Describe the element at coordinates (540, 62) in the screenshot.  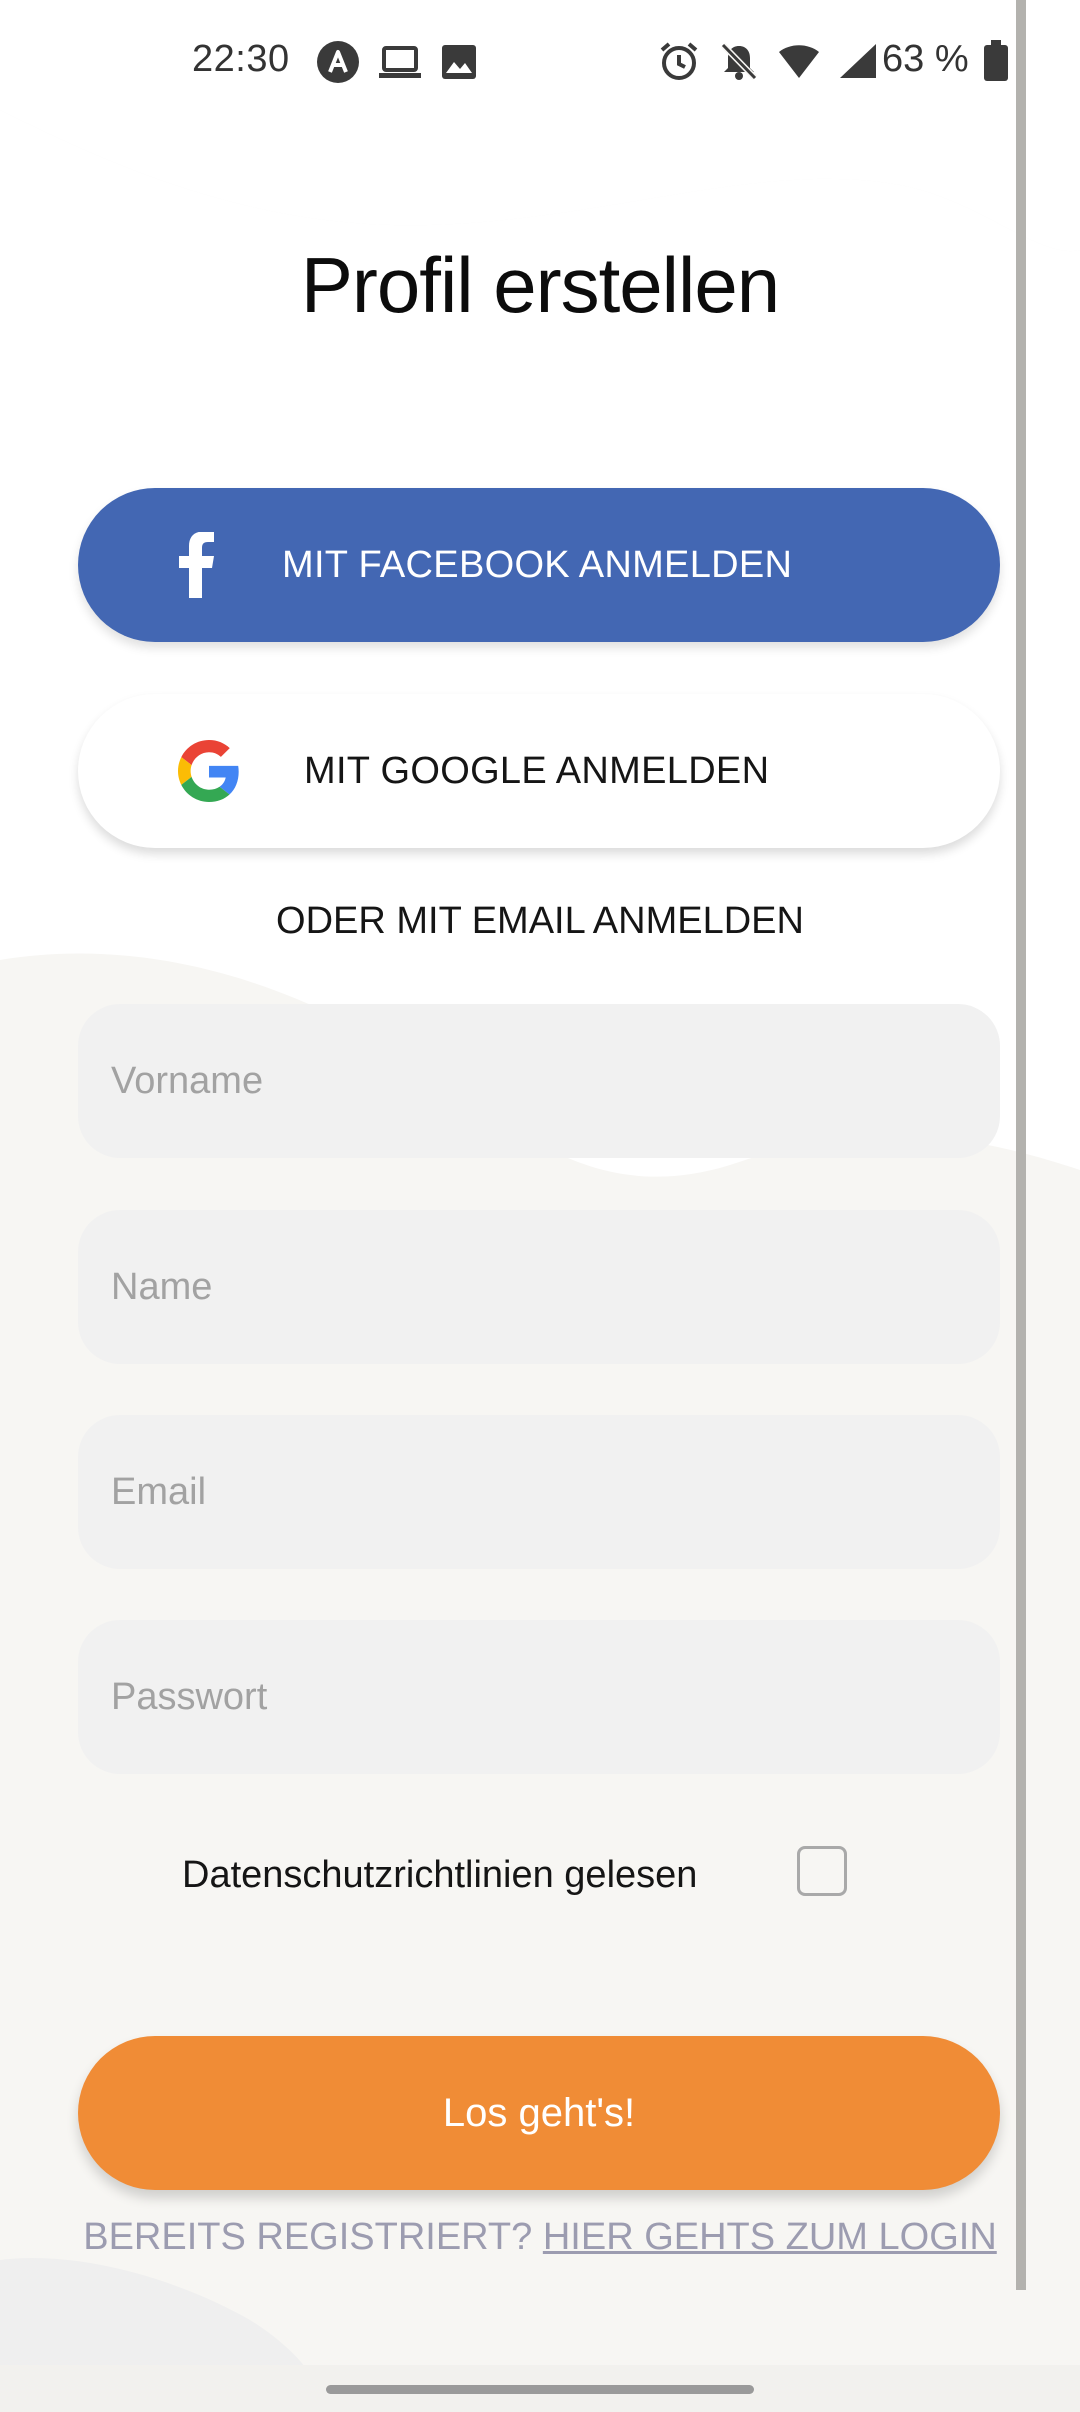
I see `status-bar: 22:30 63 %` at that location.